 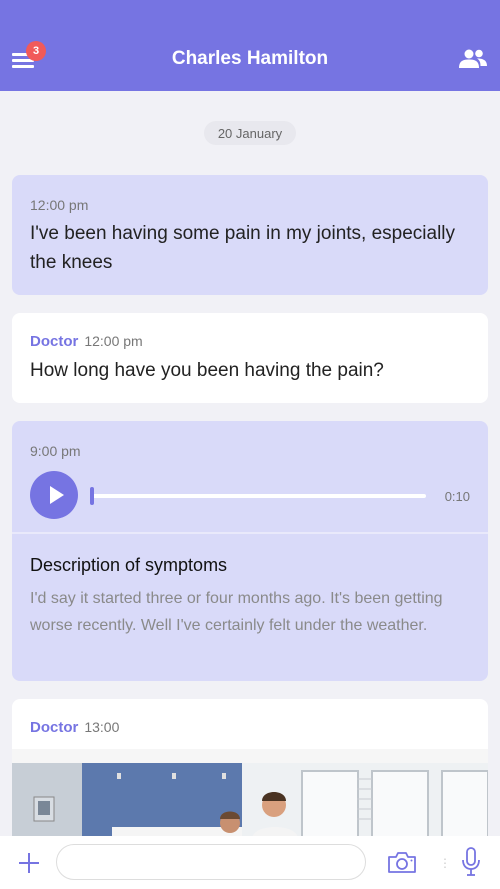 I want to click on camera-button, so click(x=402, y=864).